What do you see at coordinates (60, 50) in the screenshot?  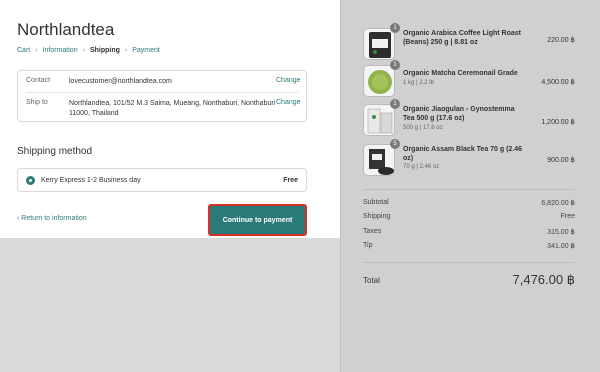 I see `breadcrumb-information: Information` at bounding box center [60, 50].